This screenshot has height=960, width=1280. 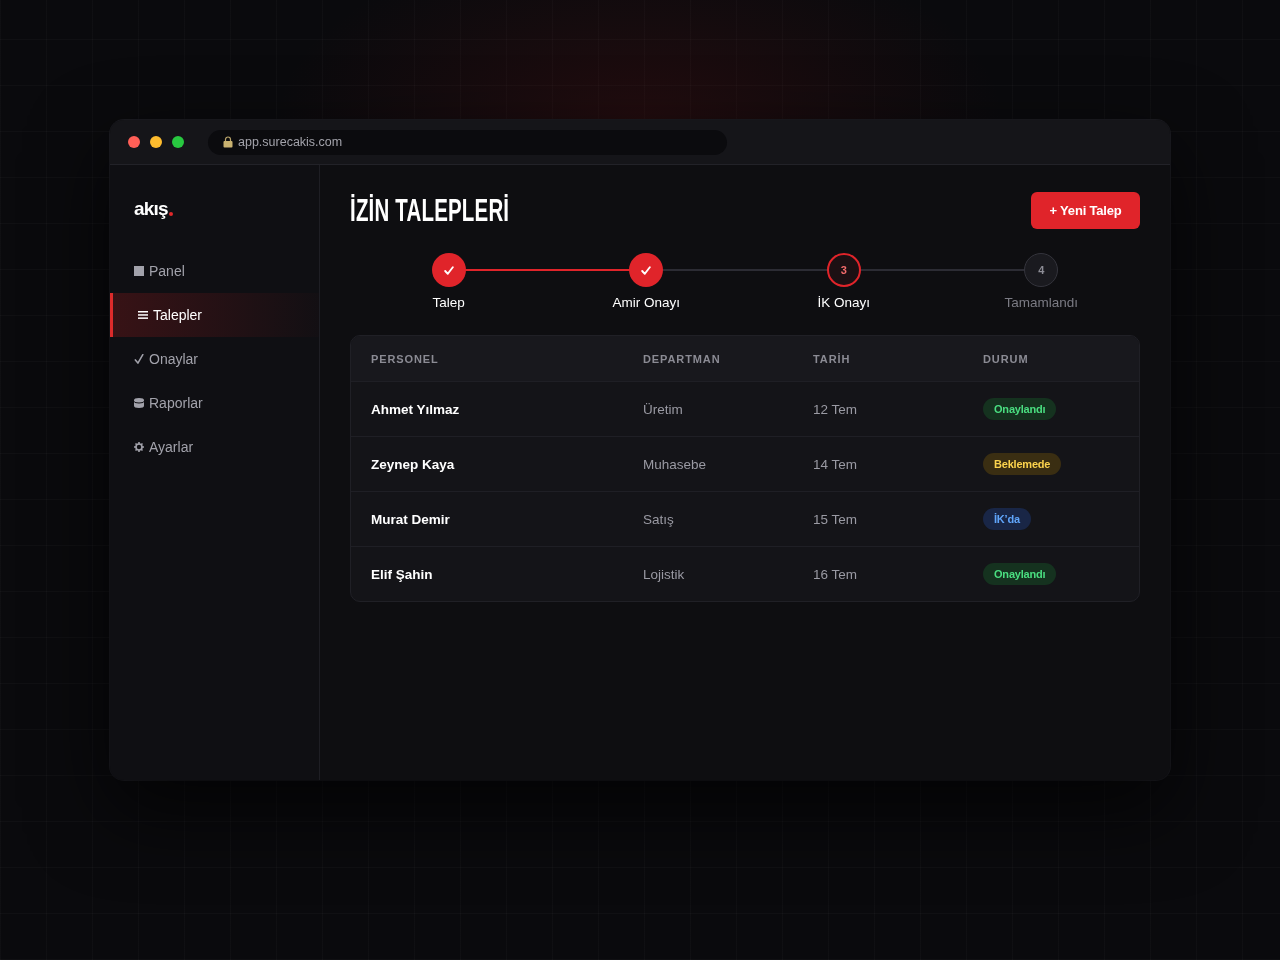 What do you see at coordinates (836, 574) in the screenshot?
I see `table-cell-text: 16 Tem` at bounding box center [836, 574].